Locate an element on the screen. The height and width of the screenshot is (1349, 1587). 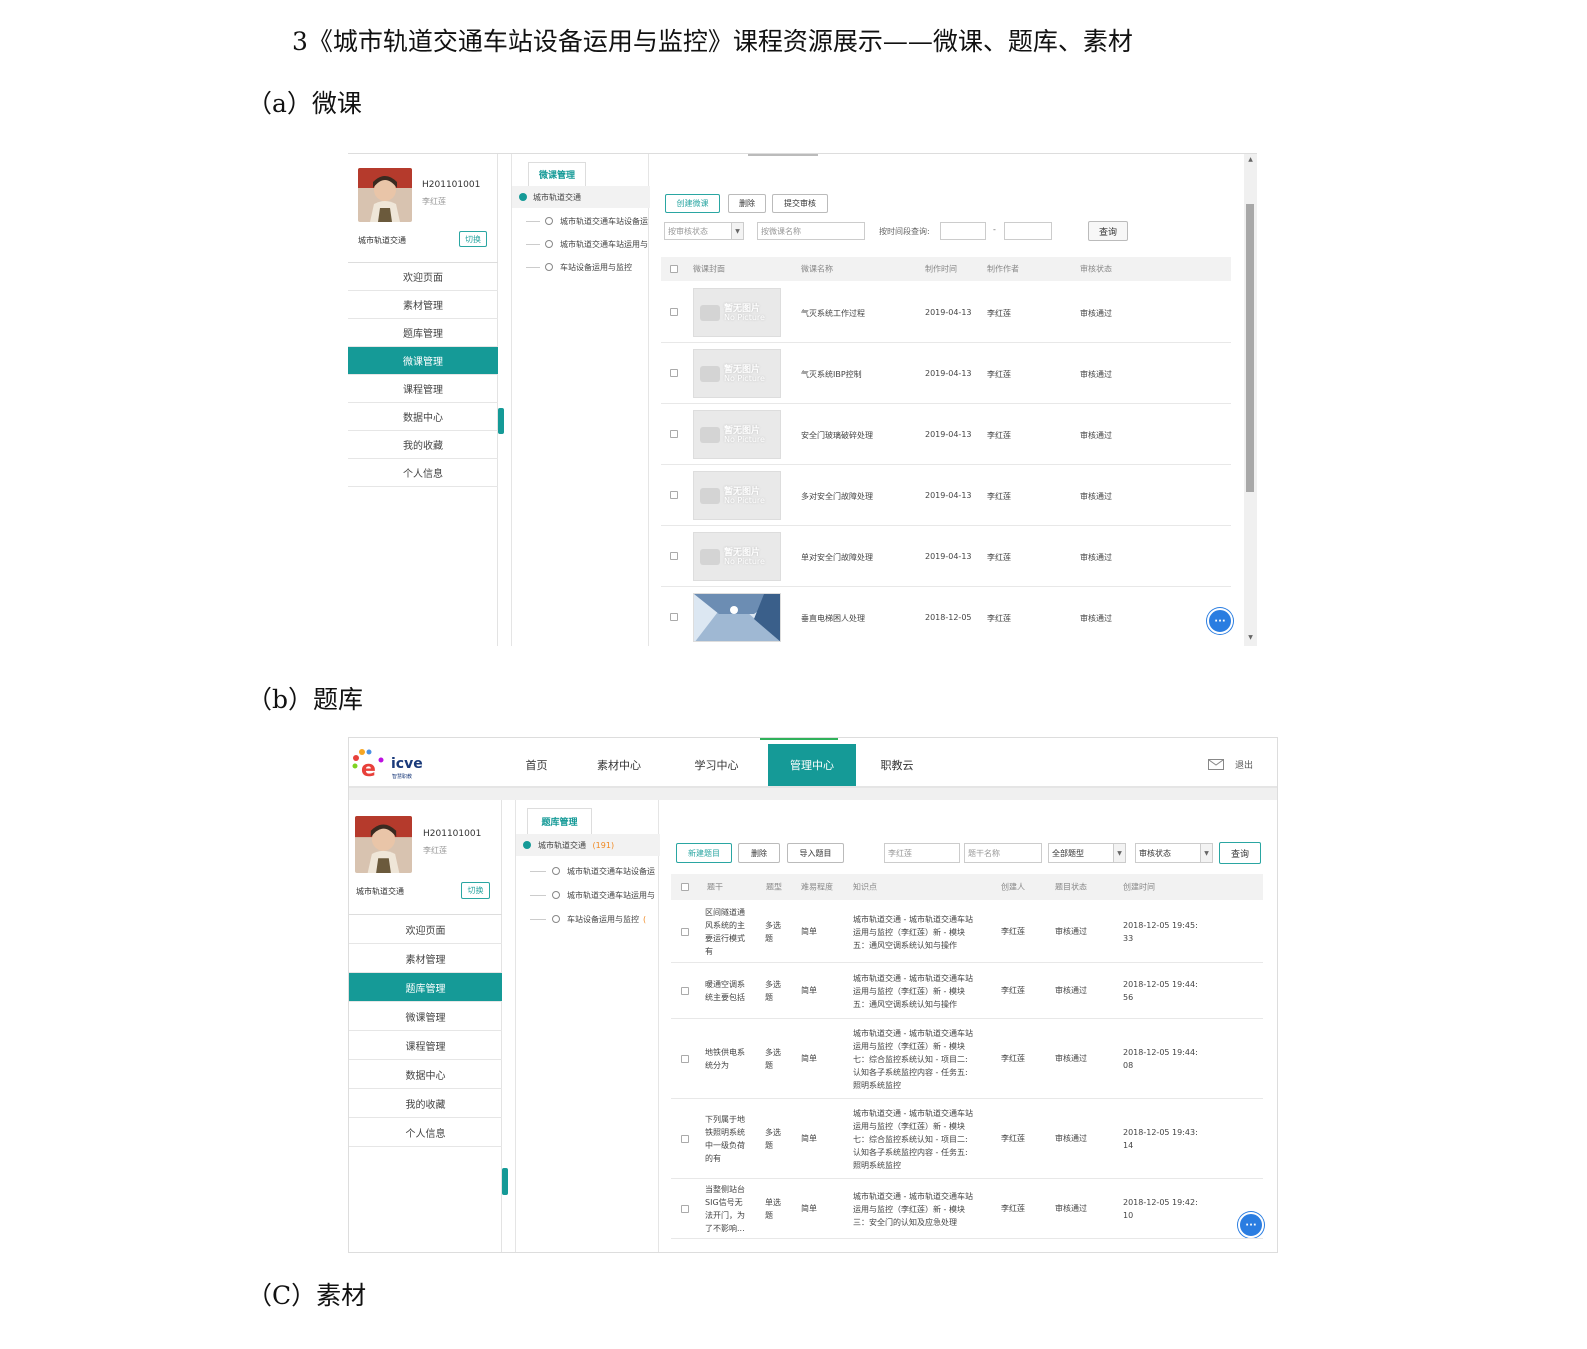
row-time-line: 2018-12-05 19:44: is located at coordinates (1160, 1052).